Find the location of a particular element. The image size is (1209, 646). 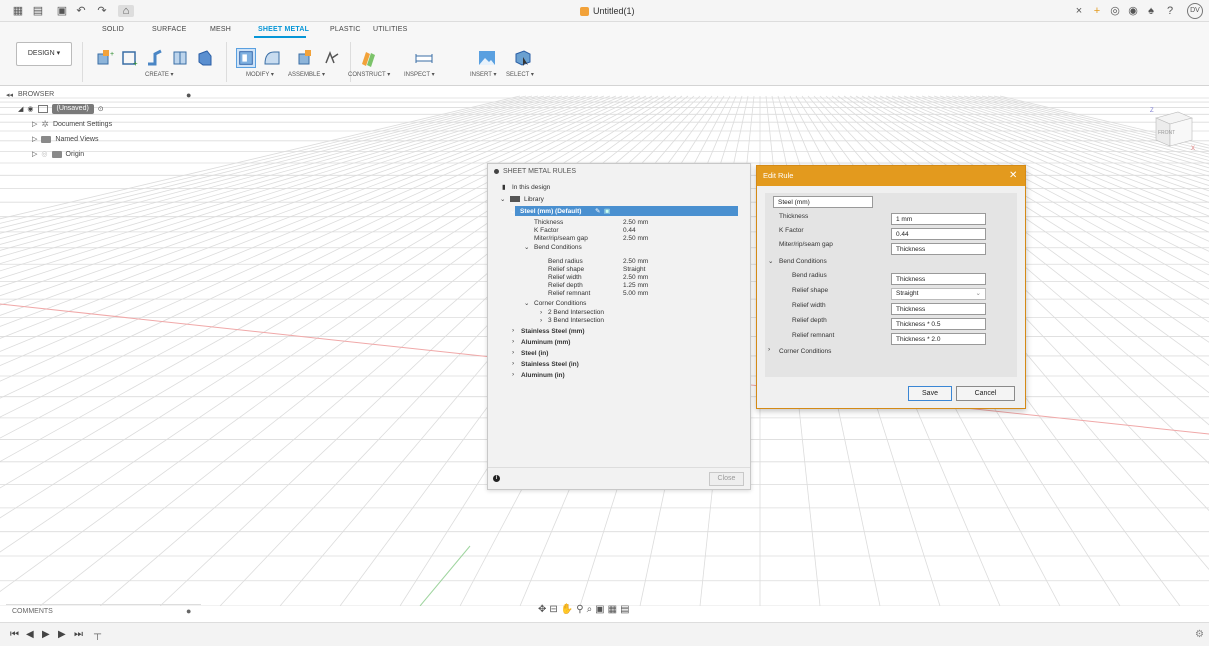

measure-icon is located at coordinates (424, 58).